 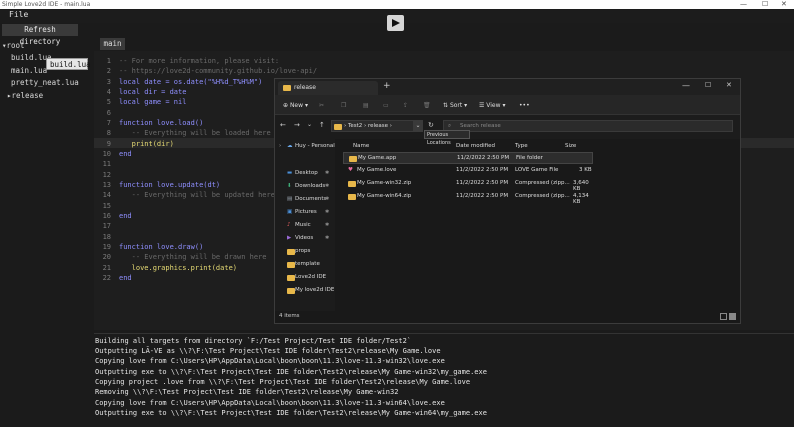 I want to click on line-number: 10, so click(x=106, y=154).